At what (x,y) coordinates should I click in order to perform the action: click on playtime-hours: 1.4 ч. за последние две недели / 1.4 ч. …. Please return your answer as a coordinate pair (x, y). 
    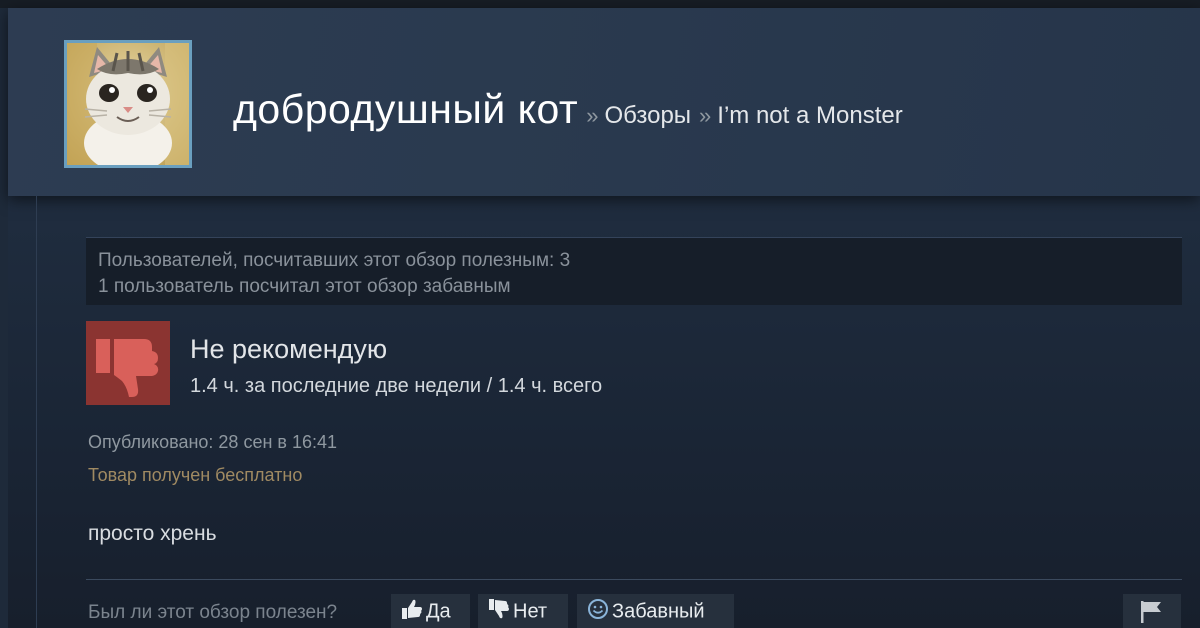
    Looking at the image, I should click on (396, 386).